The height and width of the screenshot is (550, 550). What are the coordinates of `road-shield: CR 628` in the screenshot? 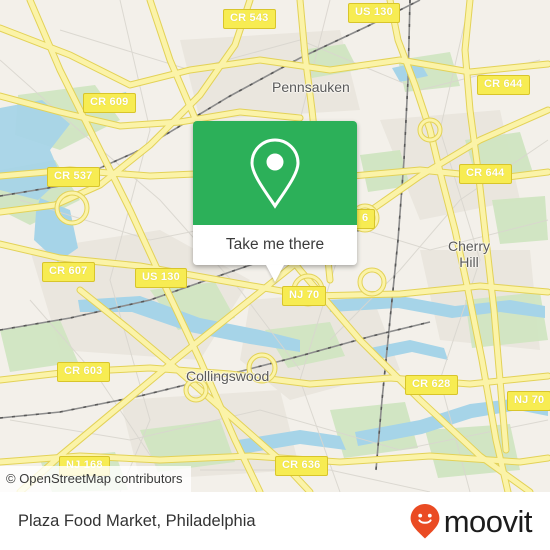 It's located at (431, 385).